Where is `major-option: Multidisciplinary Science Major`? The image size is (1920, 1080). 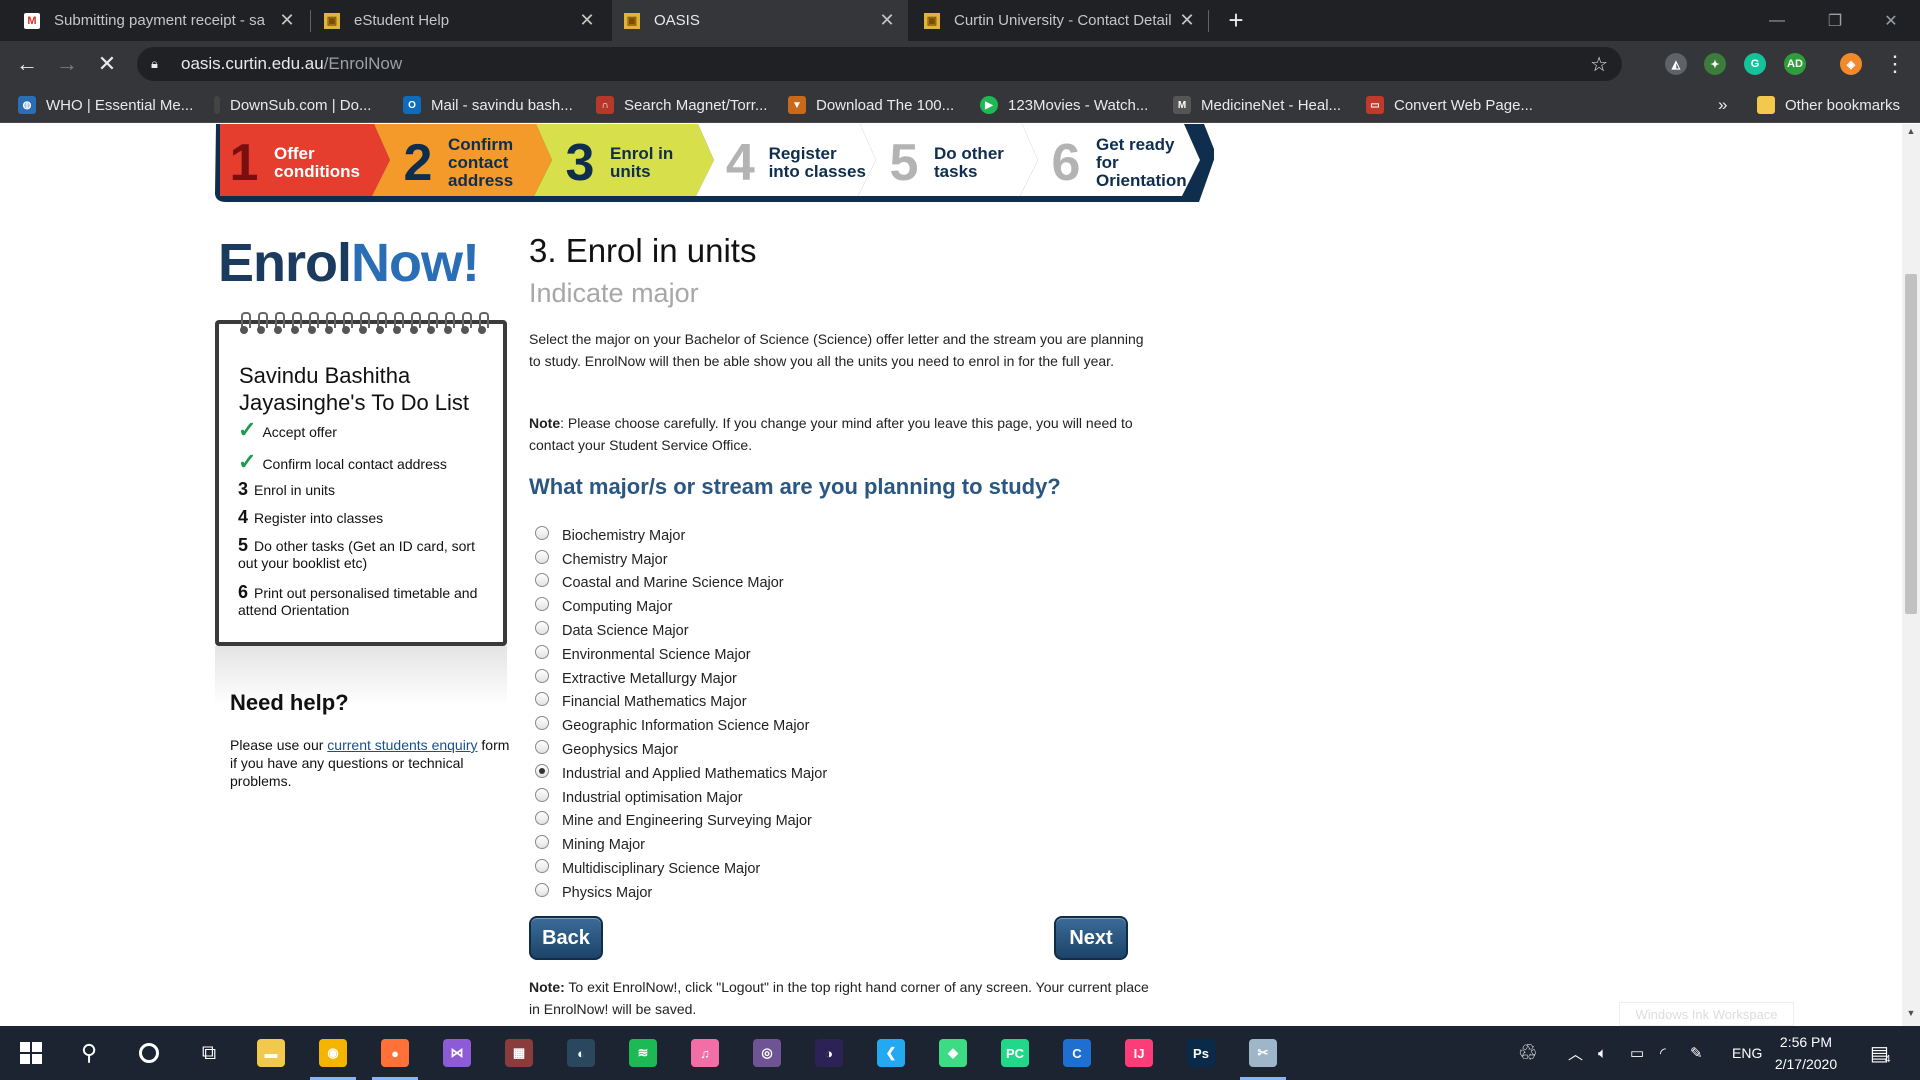
major-option: Multidisciplinary Science Major is located at coordinates (681, 869).